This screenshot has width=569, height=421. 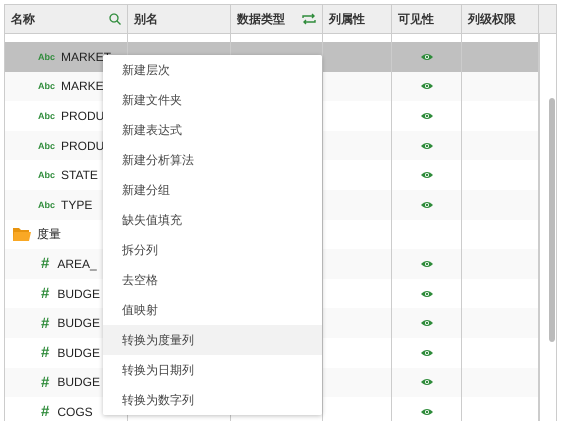 I want to click on field-name: 度量, so click(x=49, y=234).